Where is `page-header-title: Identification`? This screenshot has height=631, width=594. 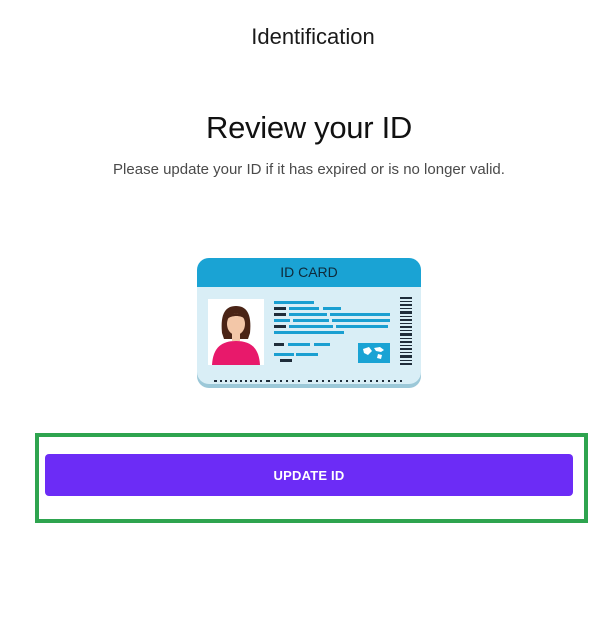 page-header-title: Identification is located at coordinates (313, 36).